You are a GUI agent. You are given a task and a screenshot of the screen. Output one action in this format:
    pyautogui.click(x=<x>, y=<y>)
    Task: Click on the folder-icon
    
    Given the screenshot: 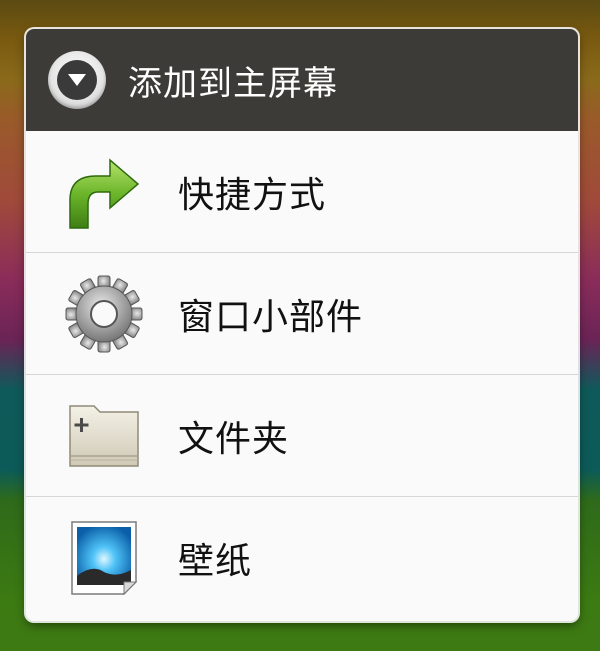 What is the action you would take?
    pyautogui.click(x=104, y=436)
    